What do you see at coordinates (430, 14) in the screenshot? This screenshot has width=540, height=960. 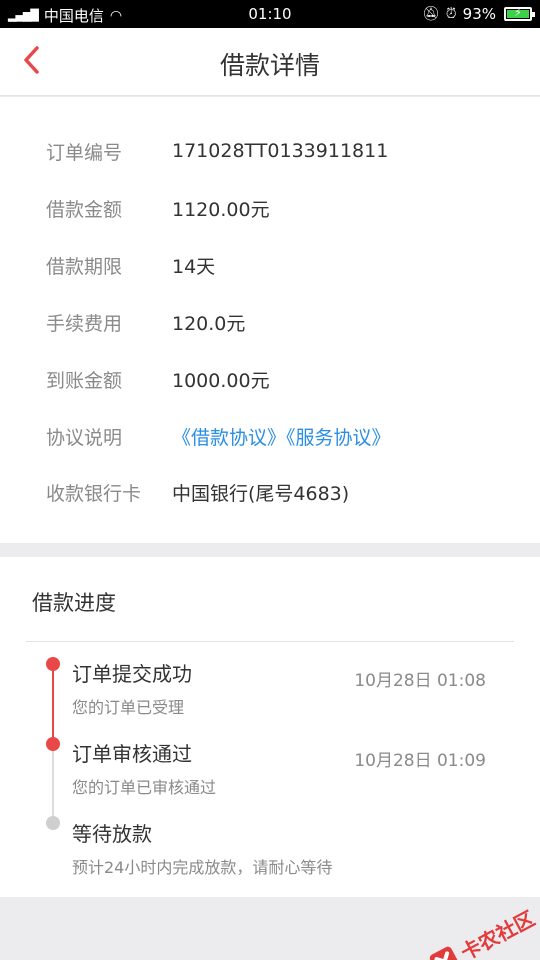 I see `bell-mute-icon: 🔕︎` at bounding box center [430, 14].